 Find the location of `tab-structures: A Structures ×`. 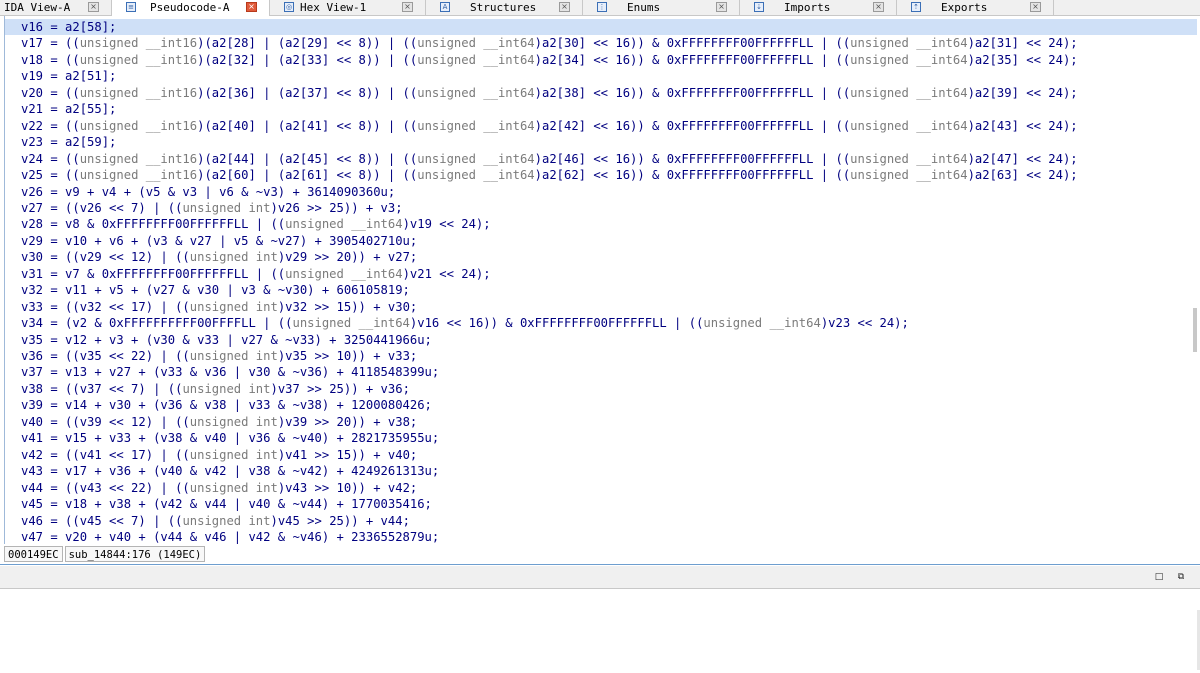

tab-structures: A Structures × is located at coordinates (504, 7).